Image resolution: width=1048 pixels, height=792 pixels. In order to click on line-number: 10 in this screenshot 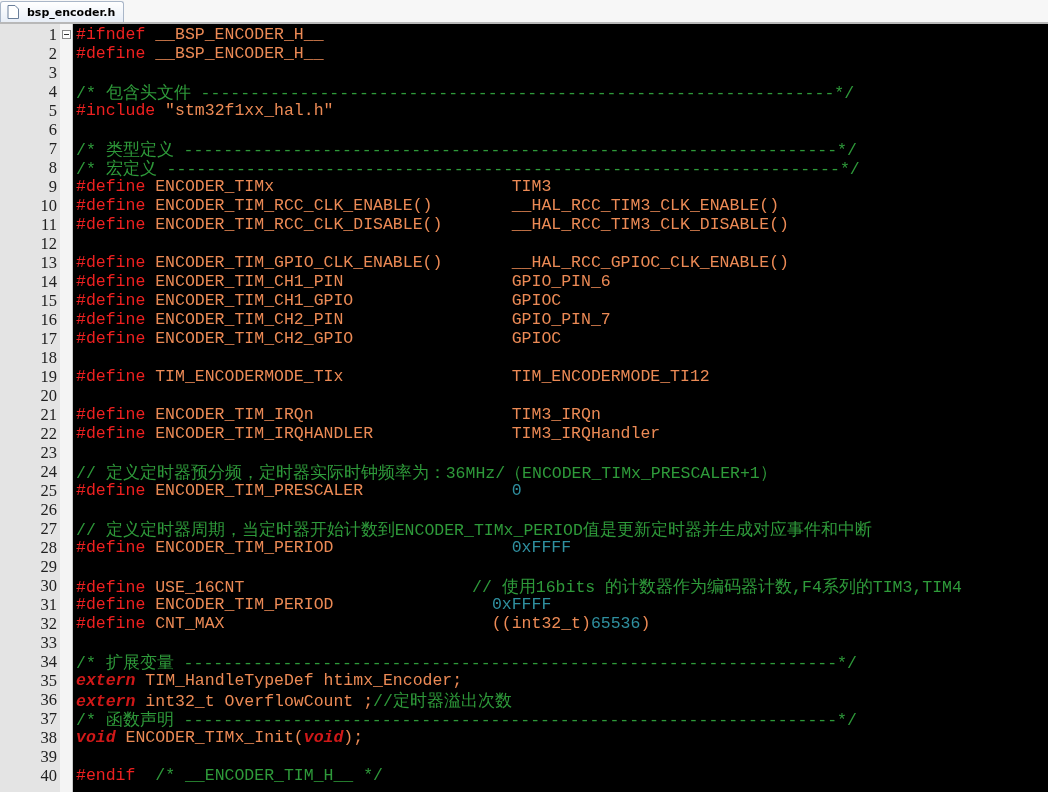, I will do `click(48, 205)`.